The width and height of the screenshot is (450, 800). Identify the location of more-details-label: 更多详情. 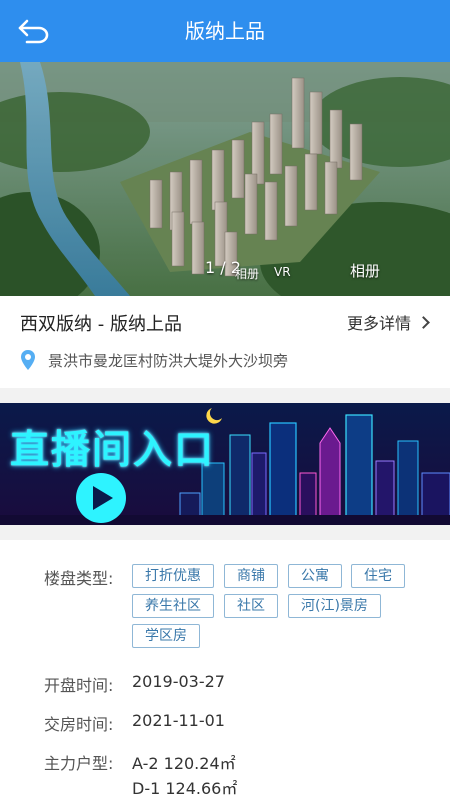
(378, 323).